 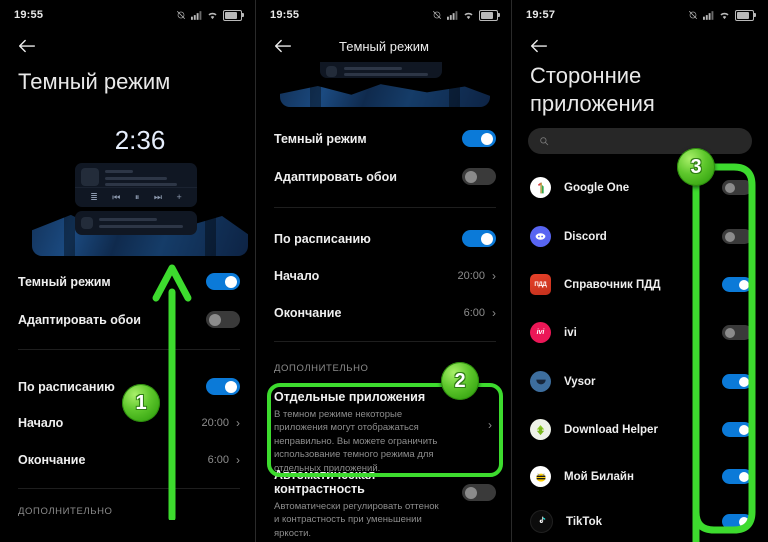 I want to click on vysor-icon, so click(x=540, y=381).